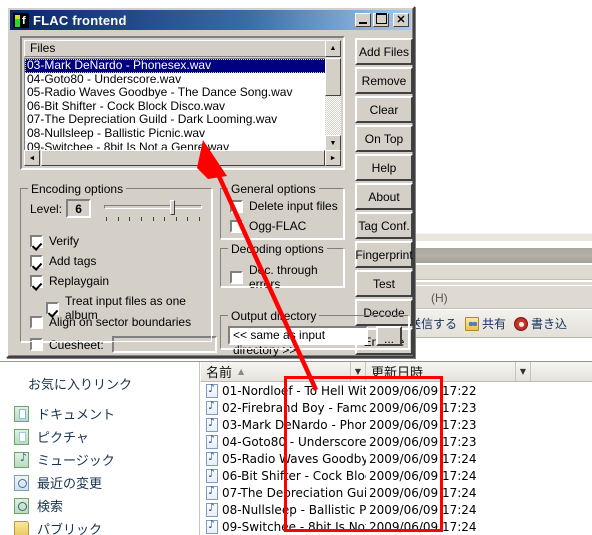 This screenshot has width=592, height=535. What do you see at coordinates (384, 225) in the screenshot?
I see `tag-conf-button: Tag Conf.` at bounding box center [384, 225].